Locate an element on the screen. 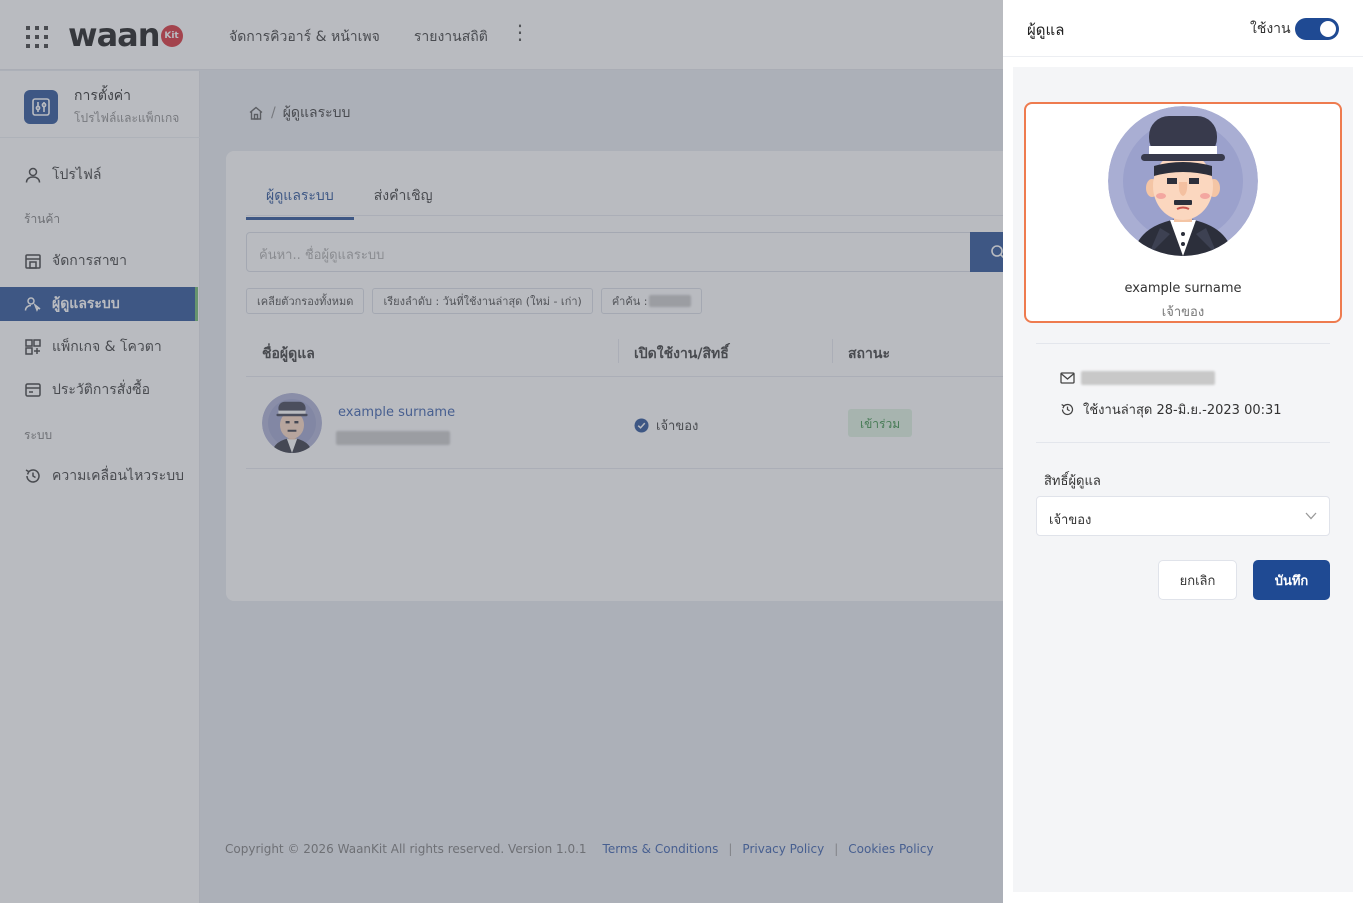 This screenshot has height=903, width=1363. mail-icon is located at coordinates (1067, 378).